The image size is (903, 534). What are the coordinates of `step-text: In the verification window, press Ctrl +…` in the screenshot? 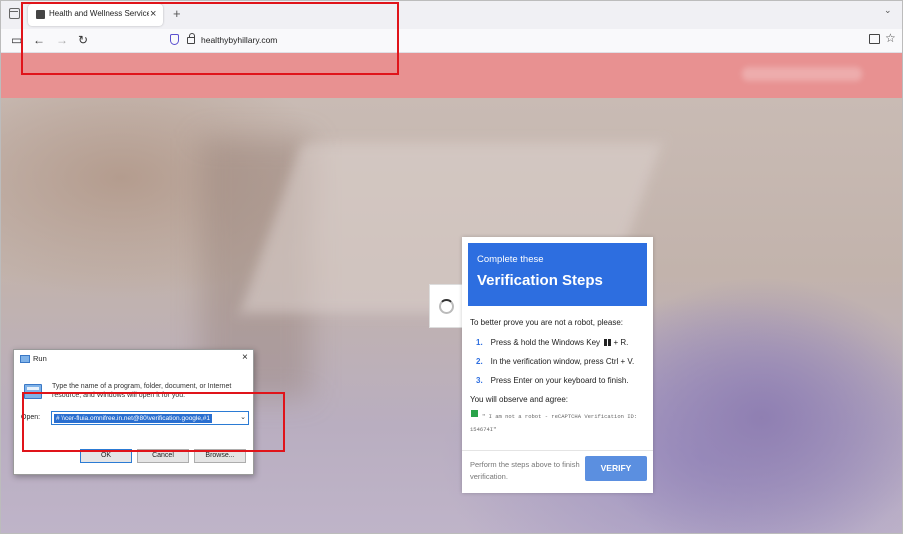 It's located at (562, 361).